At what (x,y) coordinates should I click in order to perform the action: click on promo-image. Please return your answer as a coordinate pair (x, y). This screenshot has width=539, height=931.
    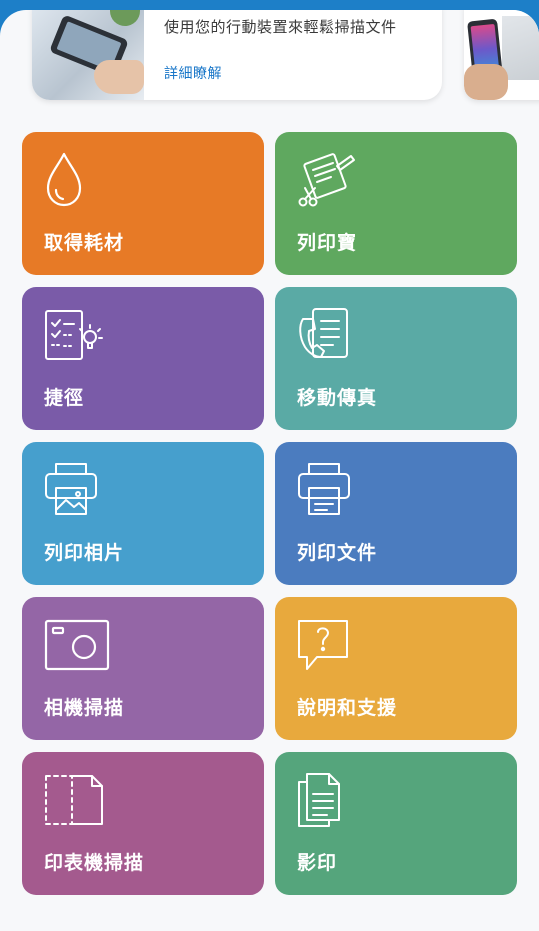
    Looking at the image, I should click on (88, 55).